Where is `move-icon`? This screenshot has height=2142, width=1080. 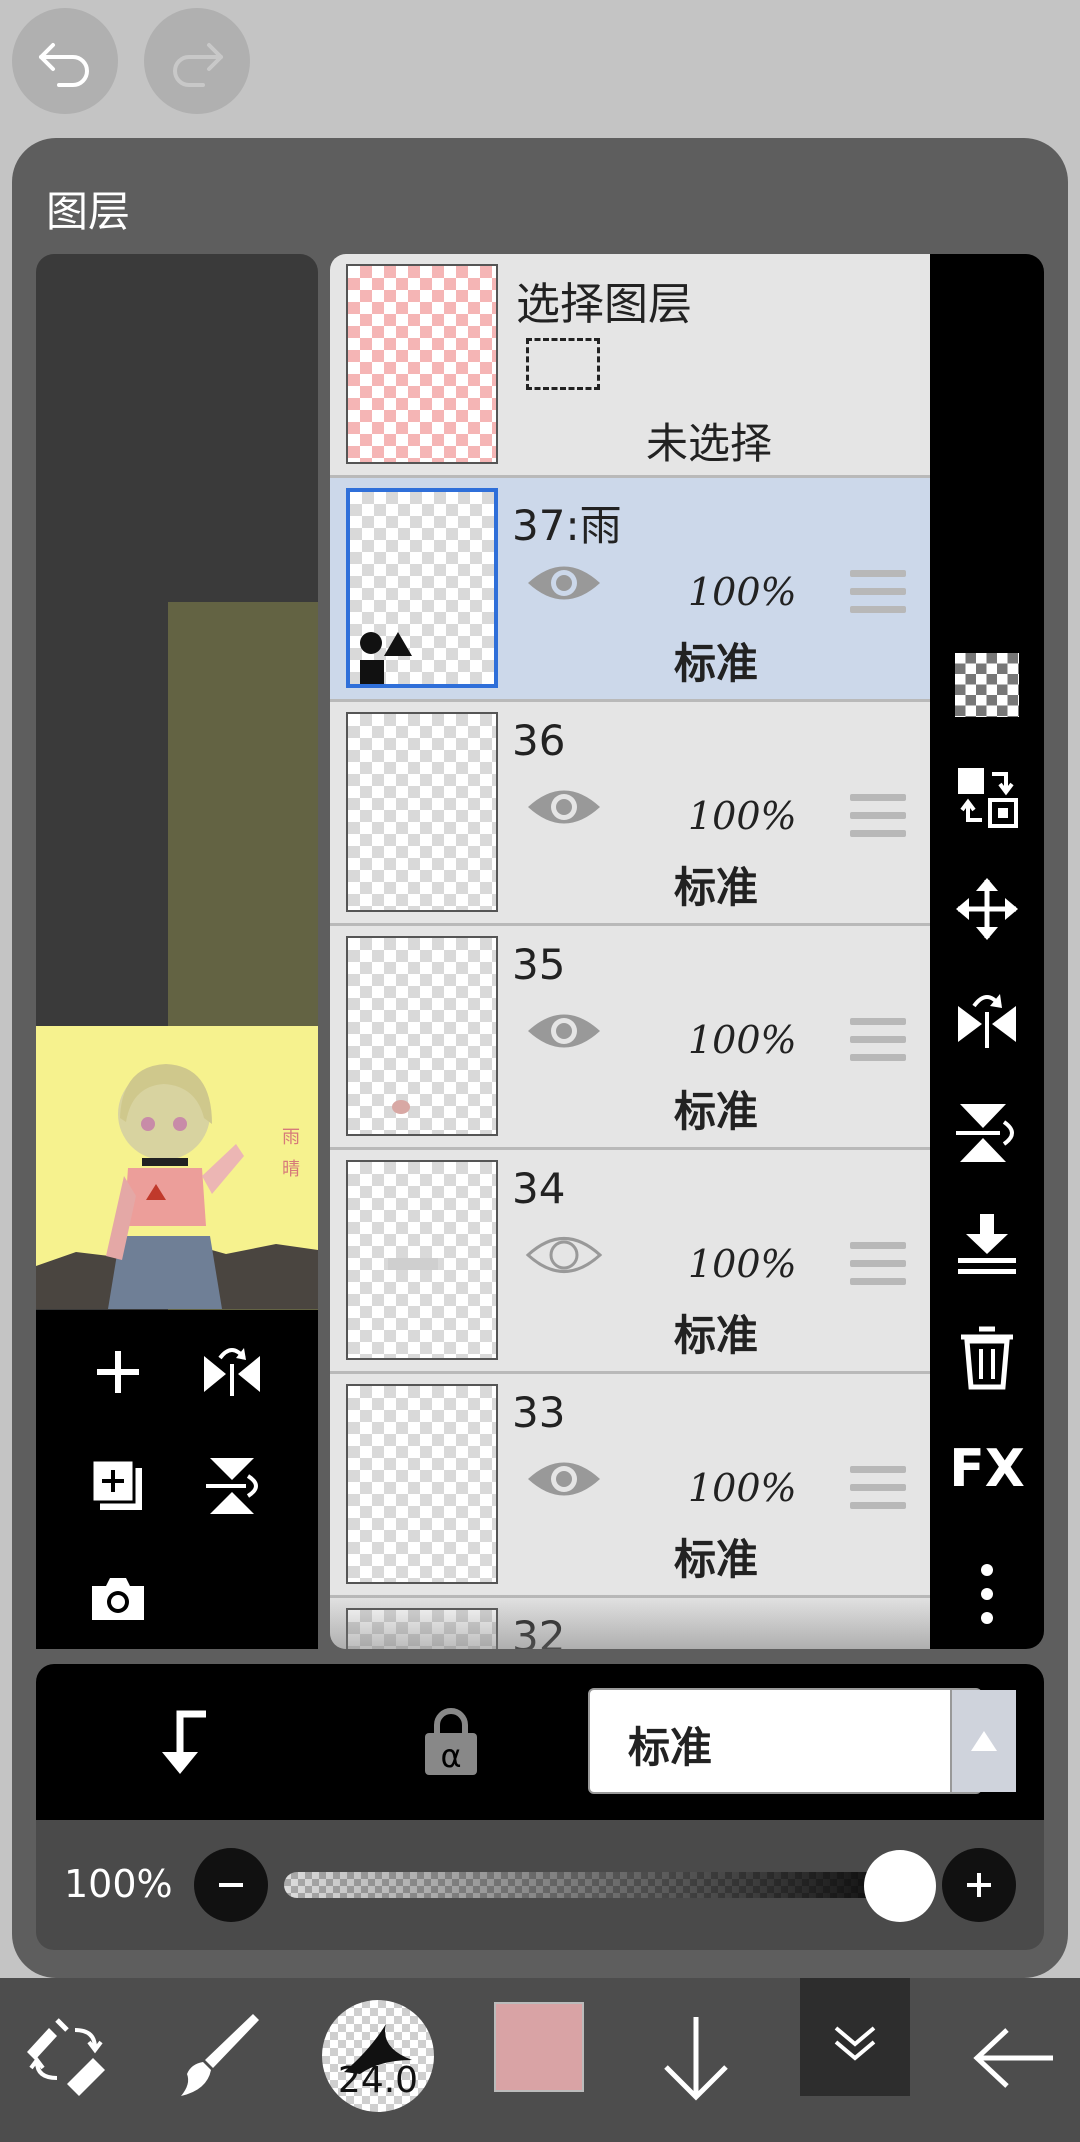 move-icon is located at coordinates (987, 909).